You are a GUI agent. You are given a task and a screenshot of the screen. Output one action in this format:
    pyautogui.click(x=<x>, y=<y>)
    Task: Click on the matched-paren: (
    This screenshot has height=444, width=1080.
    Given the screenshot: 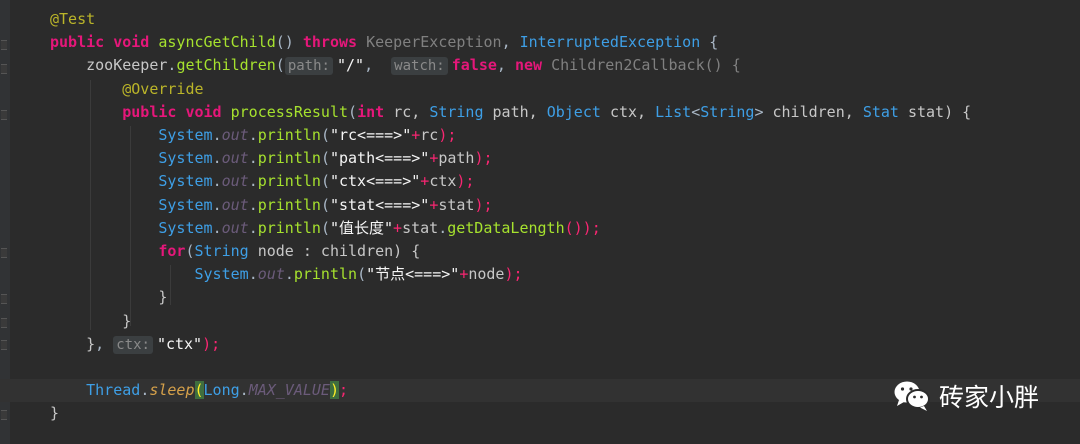 What is the action you would take?
    pyautogui.click(x=199, y=390)
    